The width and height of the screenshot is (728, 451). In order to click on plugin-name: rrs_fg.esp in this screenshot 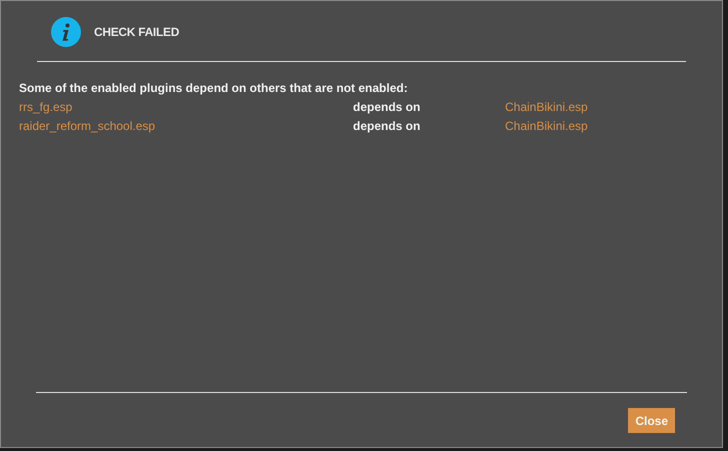, I will do `click(46, 107)`.